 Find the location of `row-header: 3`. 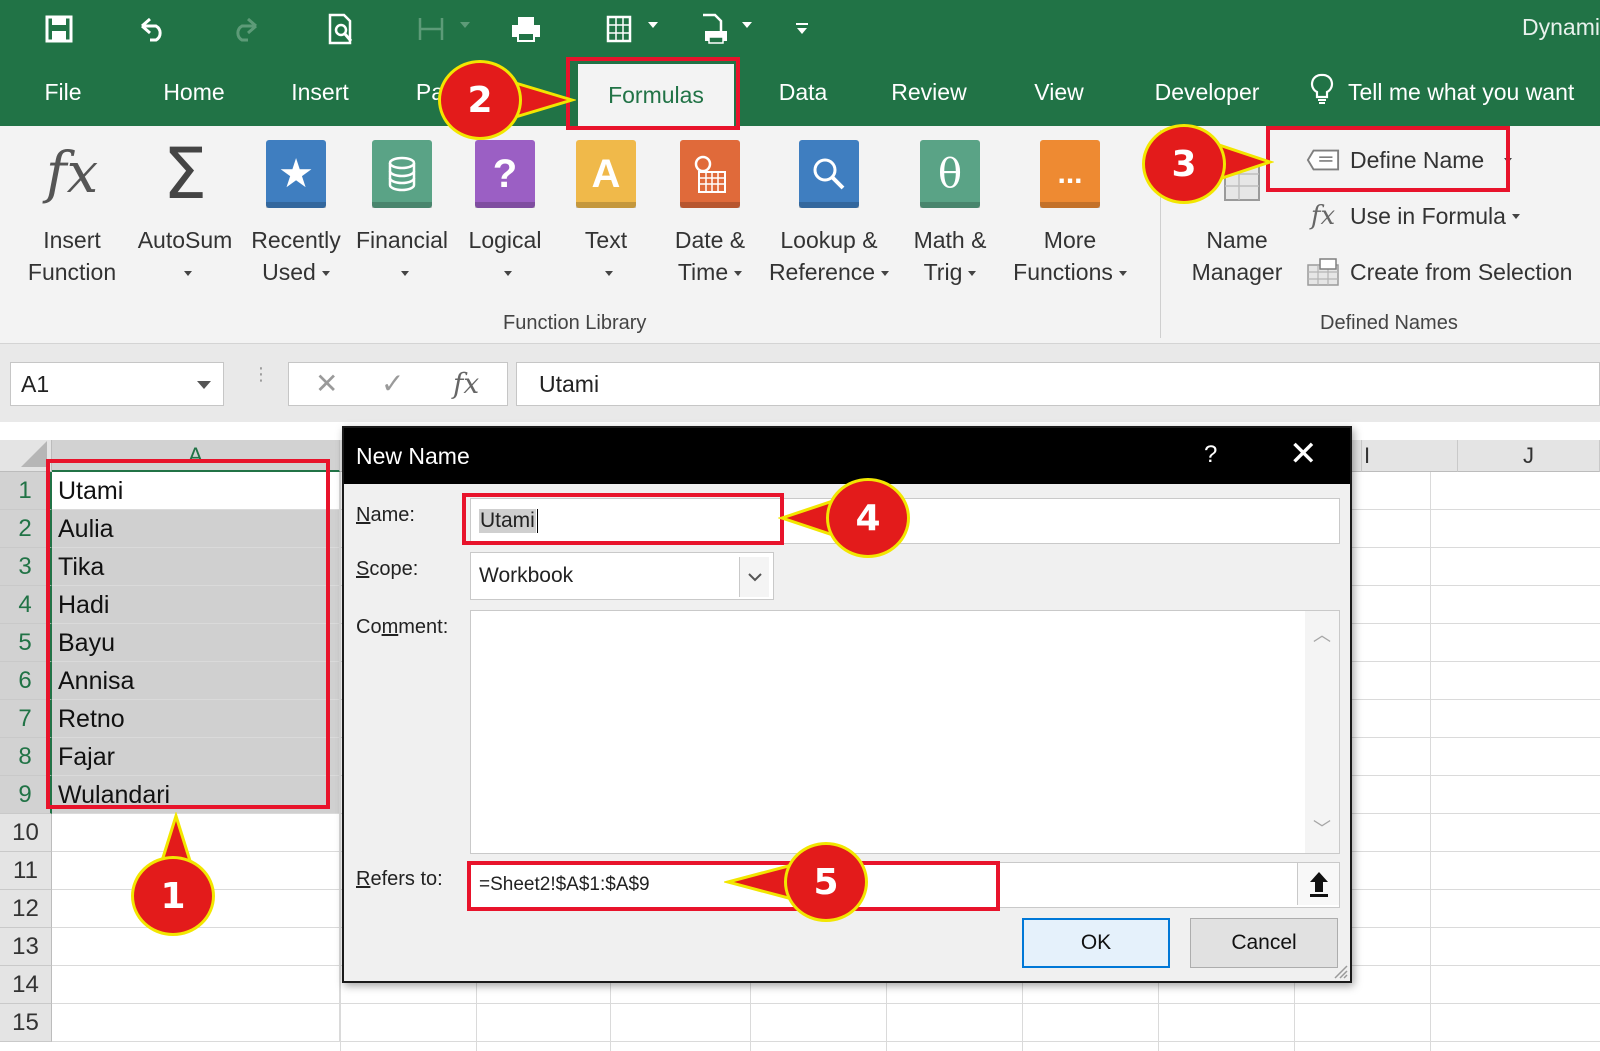

row-header: 3 is located at coordinates (26, 567).